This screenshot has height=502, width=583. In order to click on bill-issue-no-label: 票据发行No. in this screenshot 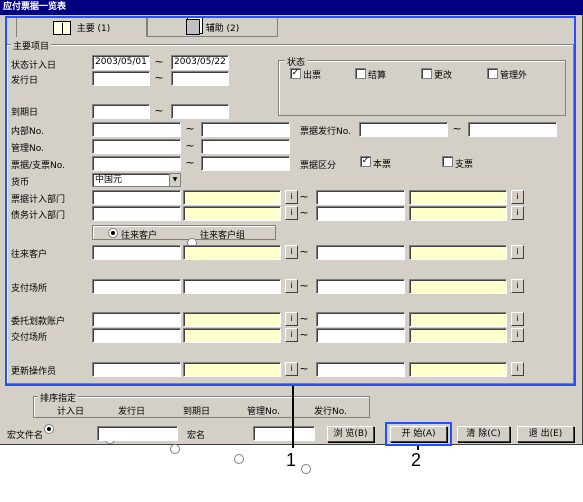, I will do `click(325, 132)`.